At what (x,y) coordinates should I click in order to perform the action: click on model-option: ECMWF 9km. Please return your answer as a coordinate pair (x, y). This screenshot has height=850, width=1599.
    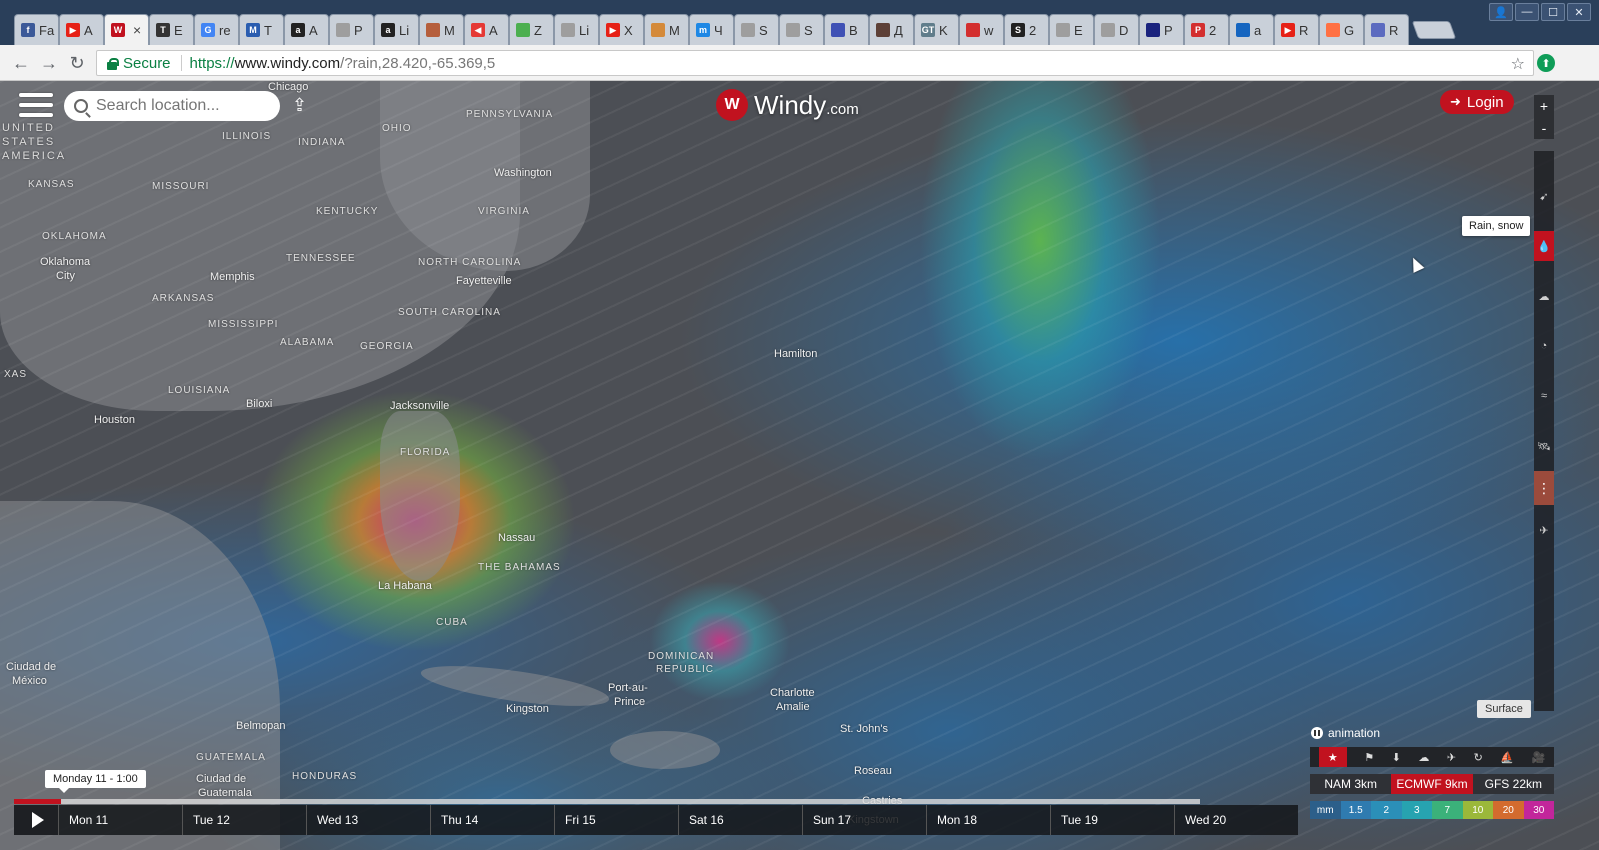
    Looking at the image, I should click on (1432, 784).